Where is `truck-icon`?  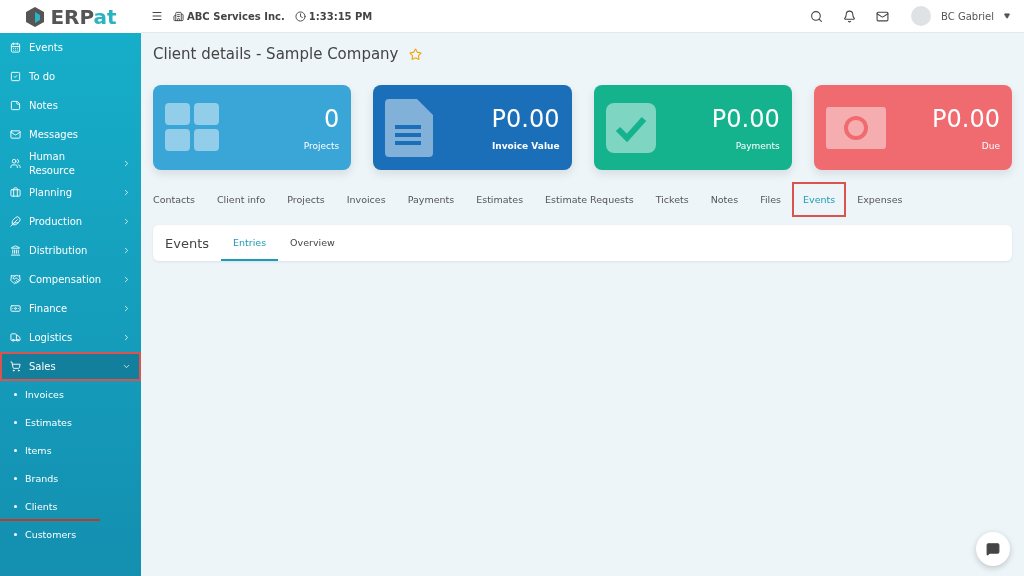
truck-icon is located at coordinates (15, 337).